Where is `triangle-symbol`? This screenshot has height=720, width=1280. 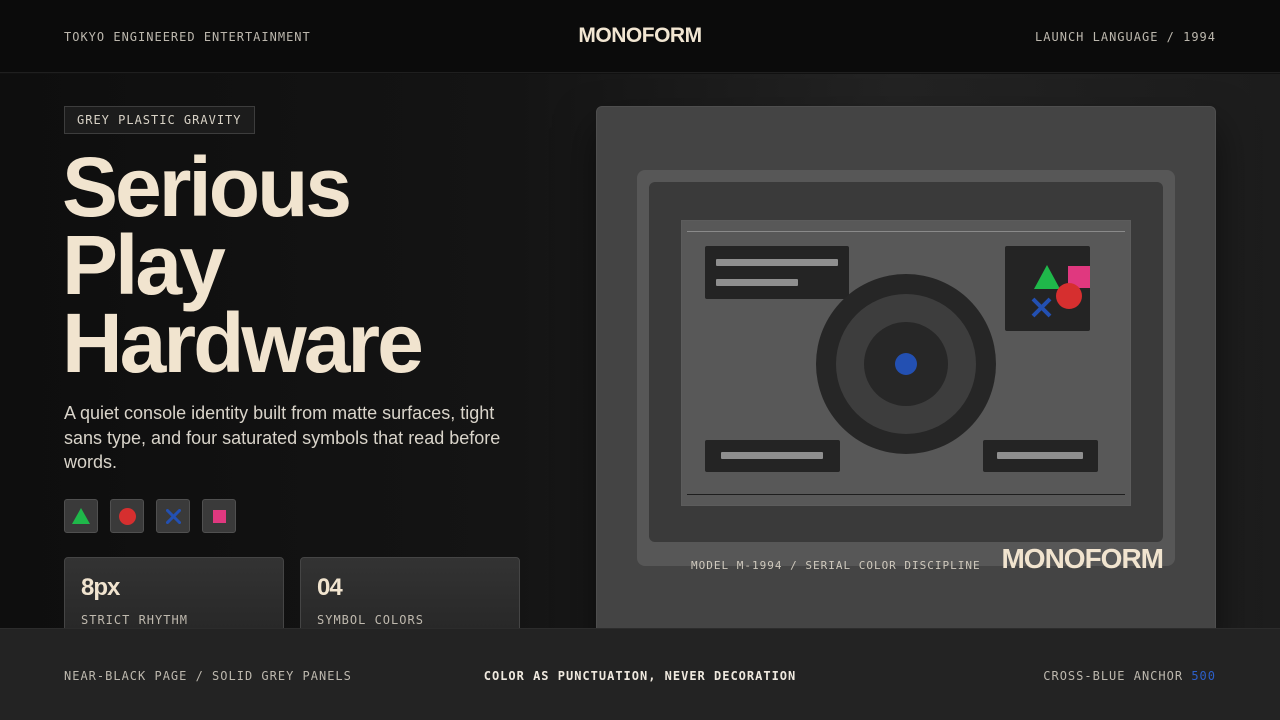
triangle-symbol is located at coordinates (81, 516).